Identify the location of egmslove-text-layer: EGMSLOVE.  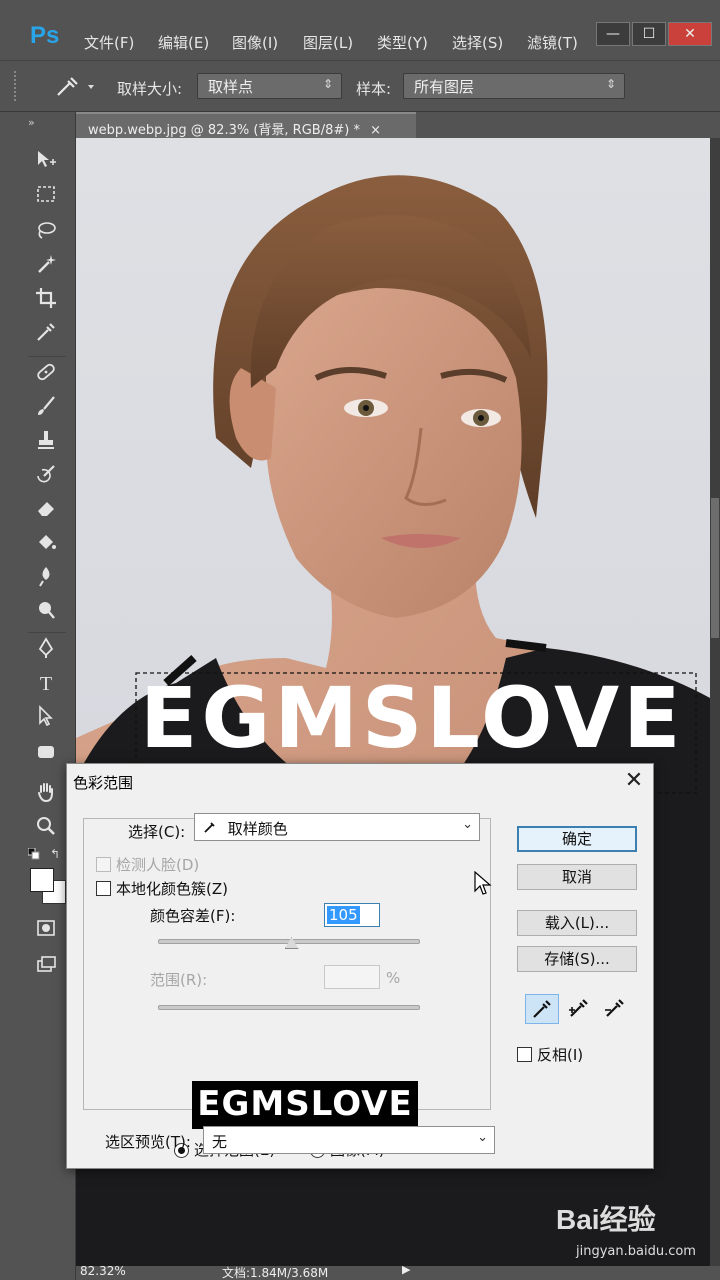
(412, 718).